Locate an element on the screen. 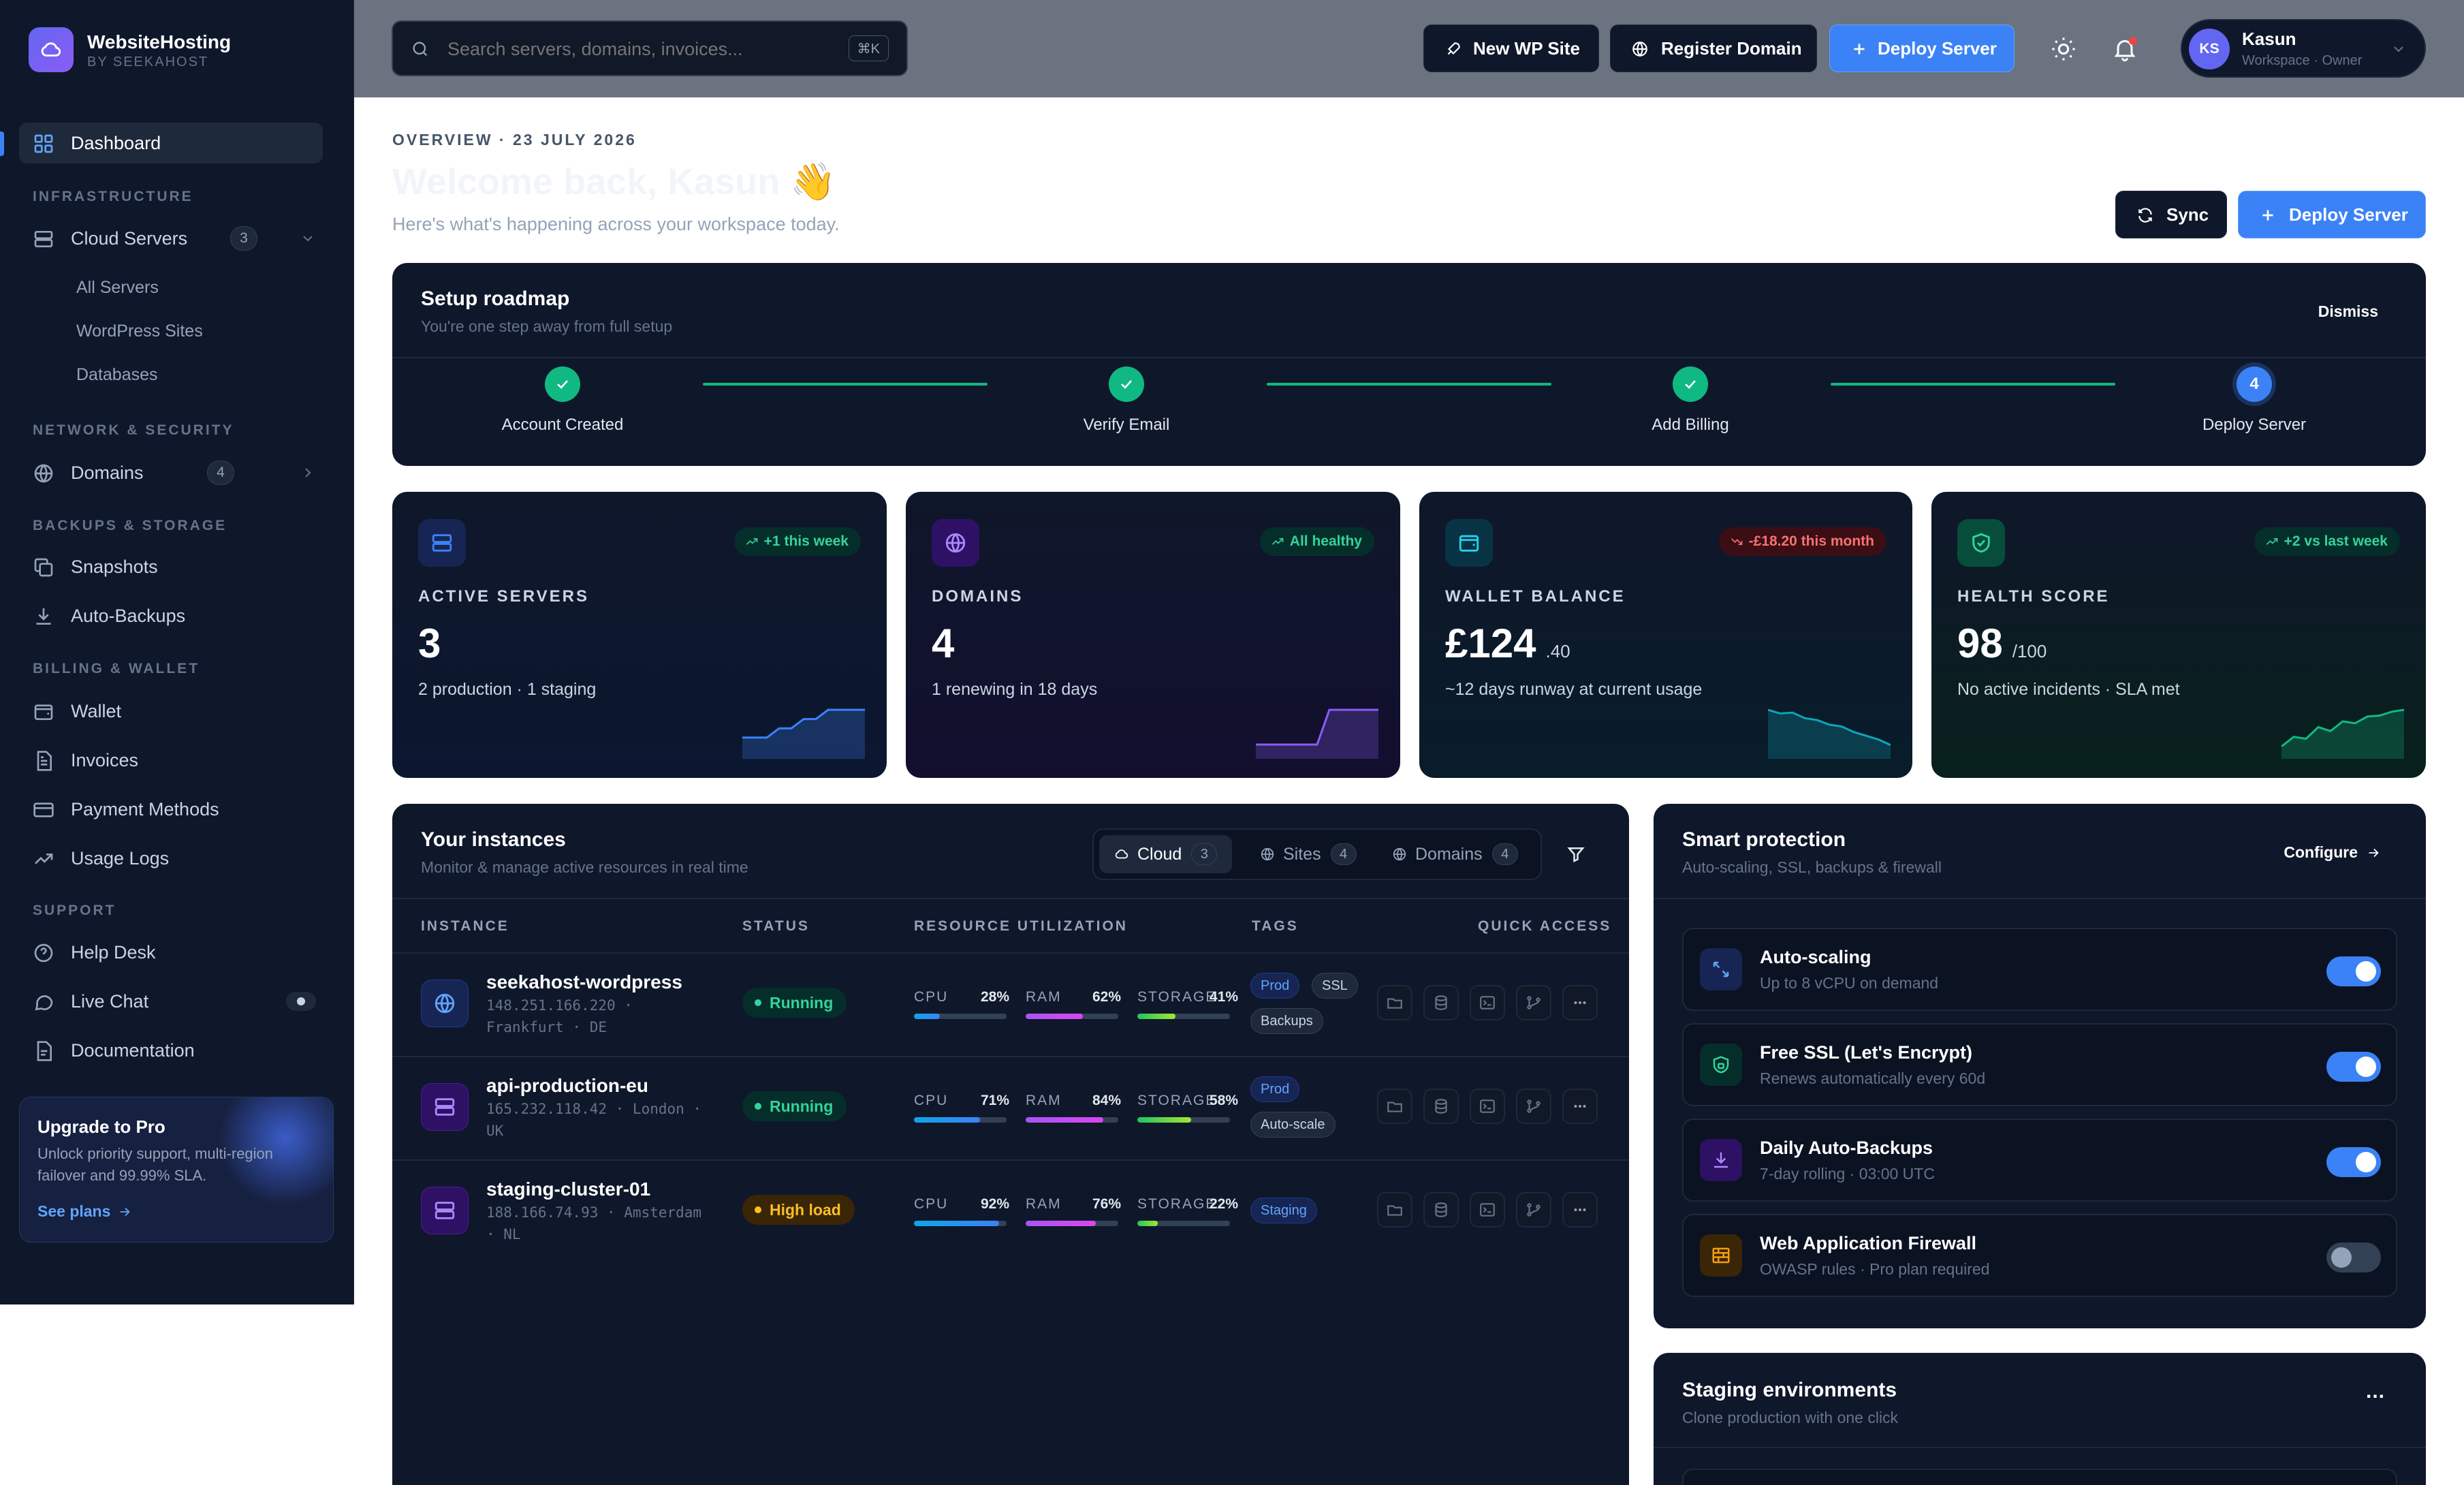  trend-up-icon is located at coordinates (1278, 541).